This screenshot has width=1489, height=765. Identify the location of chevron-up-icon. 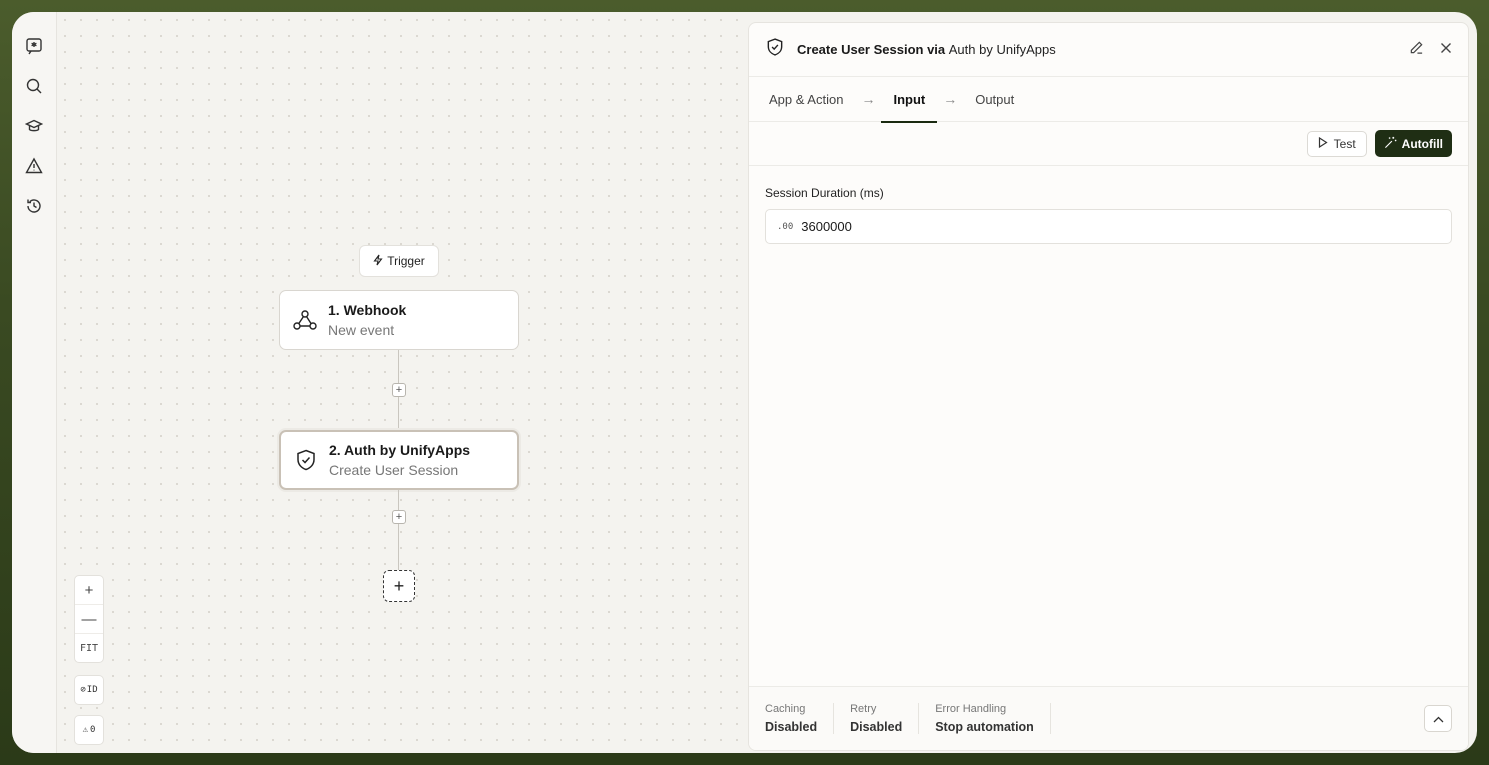
(1438, 719).